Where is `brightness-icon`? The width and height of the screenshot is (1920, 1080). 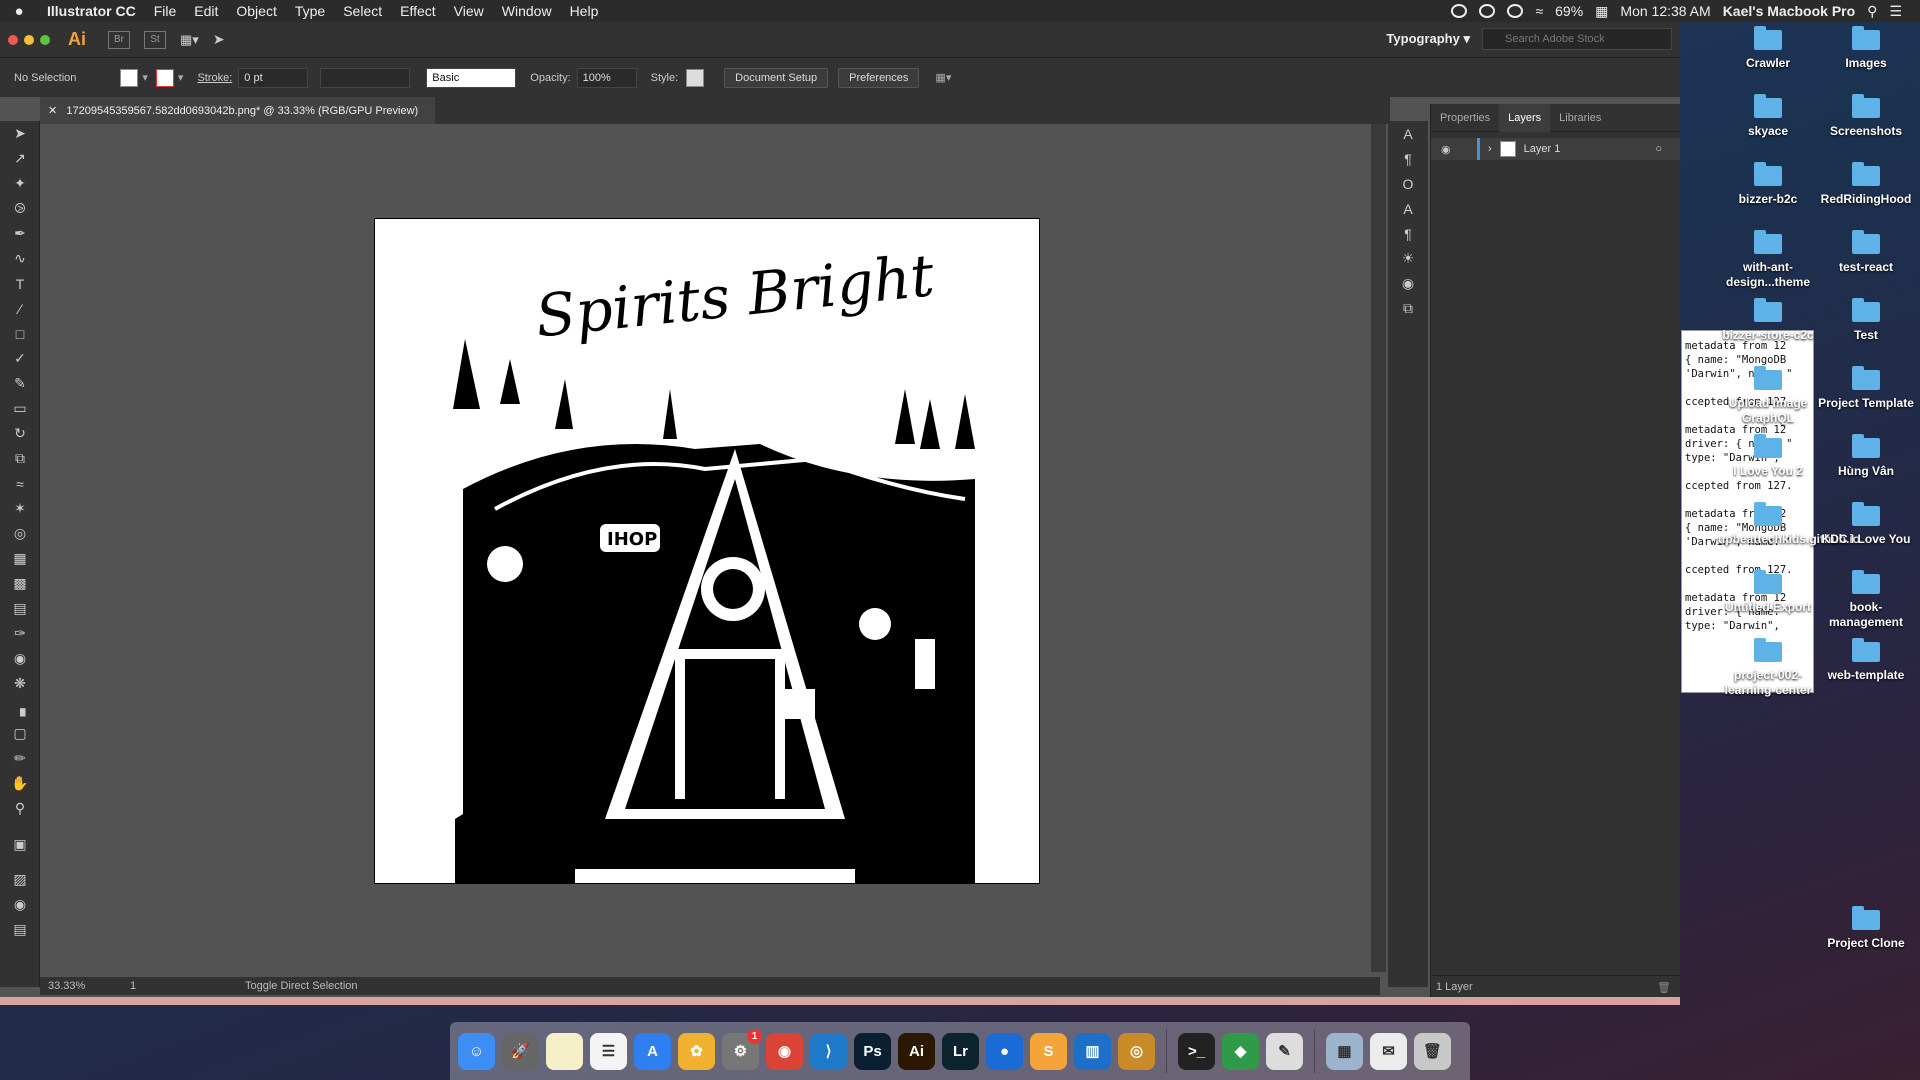
brightness-icon is located at coordinates (1515, 11).